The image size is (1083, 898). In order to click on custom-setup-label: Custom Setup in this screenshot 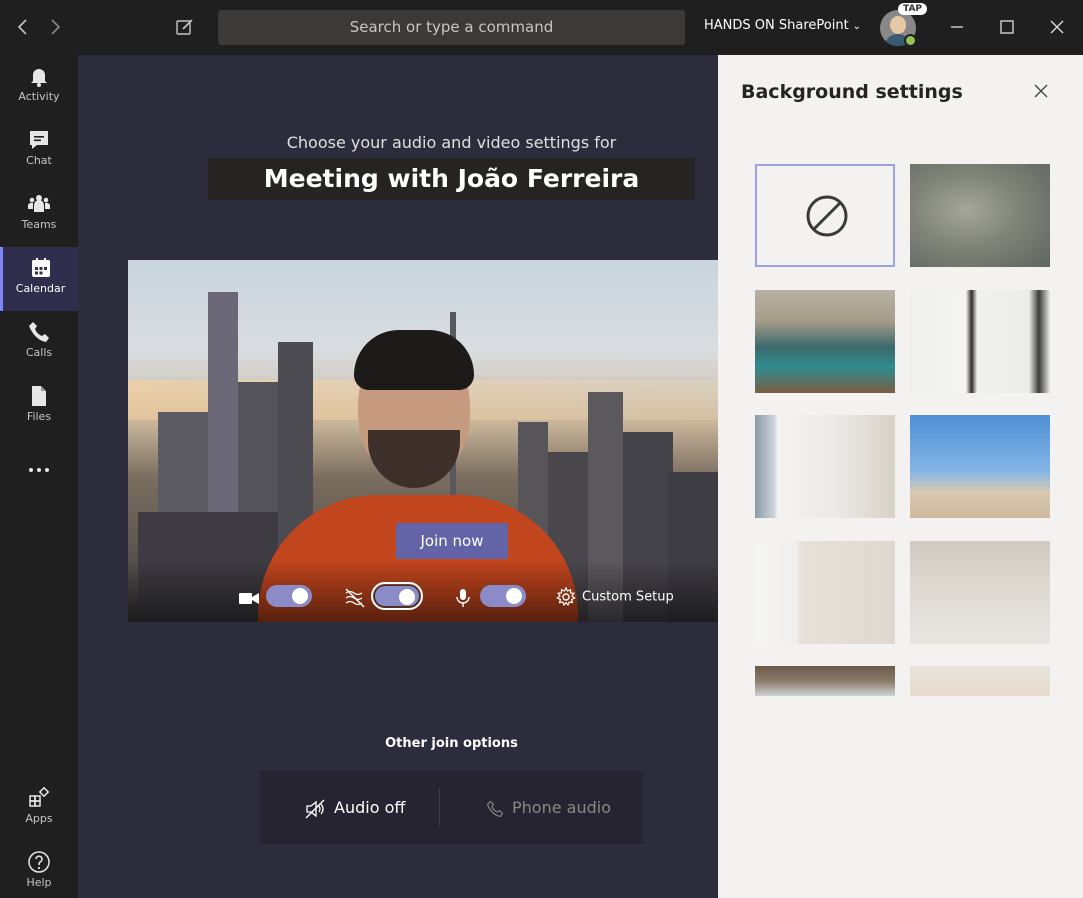, I will do `click(628, 597)`.